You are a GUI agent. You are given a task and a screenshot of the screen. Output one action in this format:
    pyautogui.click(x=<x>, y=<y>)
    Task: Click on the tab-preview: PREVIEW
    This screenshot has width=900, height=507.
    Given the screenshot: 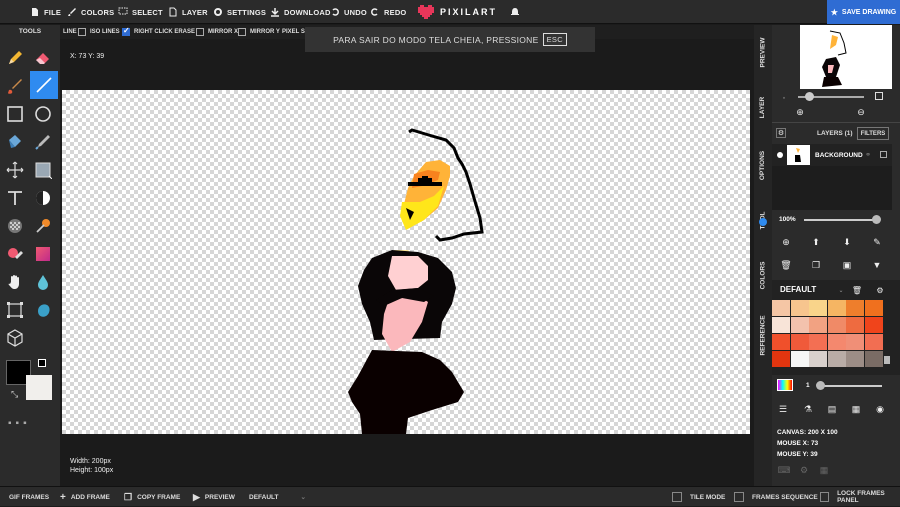 What is the action you would take?
    pyautogui.click(x=763, y=52)
    